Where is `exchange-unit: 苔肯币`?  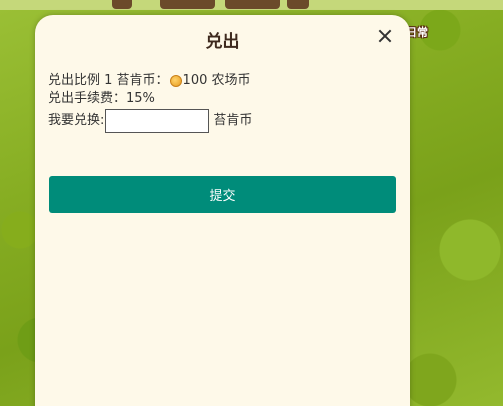
exchange-unit: 苔肯币 is located at coordinates (233, 120).